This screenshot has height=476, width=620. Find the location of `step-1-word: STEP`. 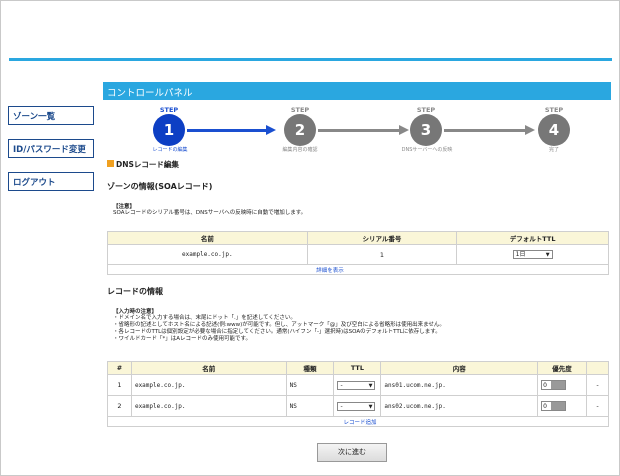

step-1-word: STEP is located at coordinates (169, 110).